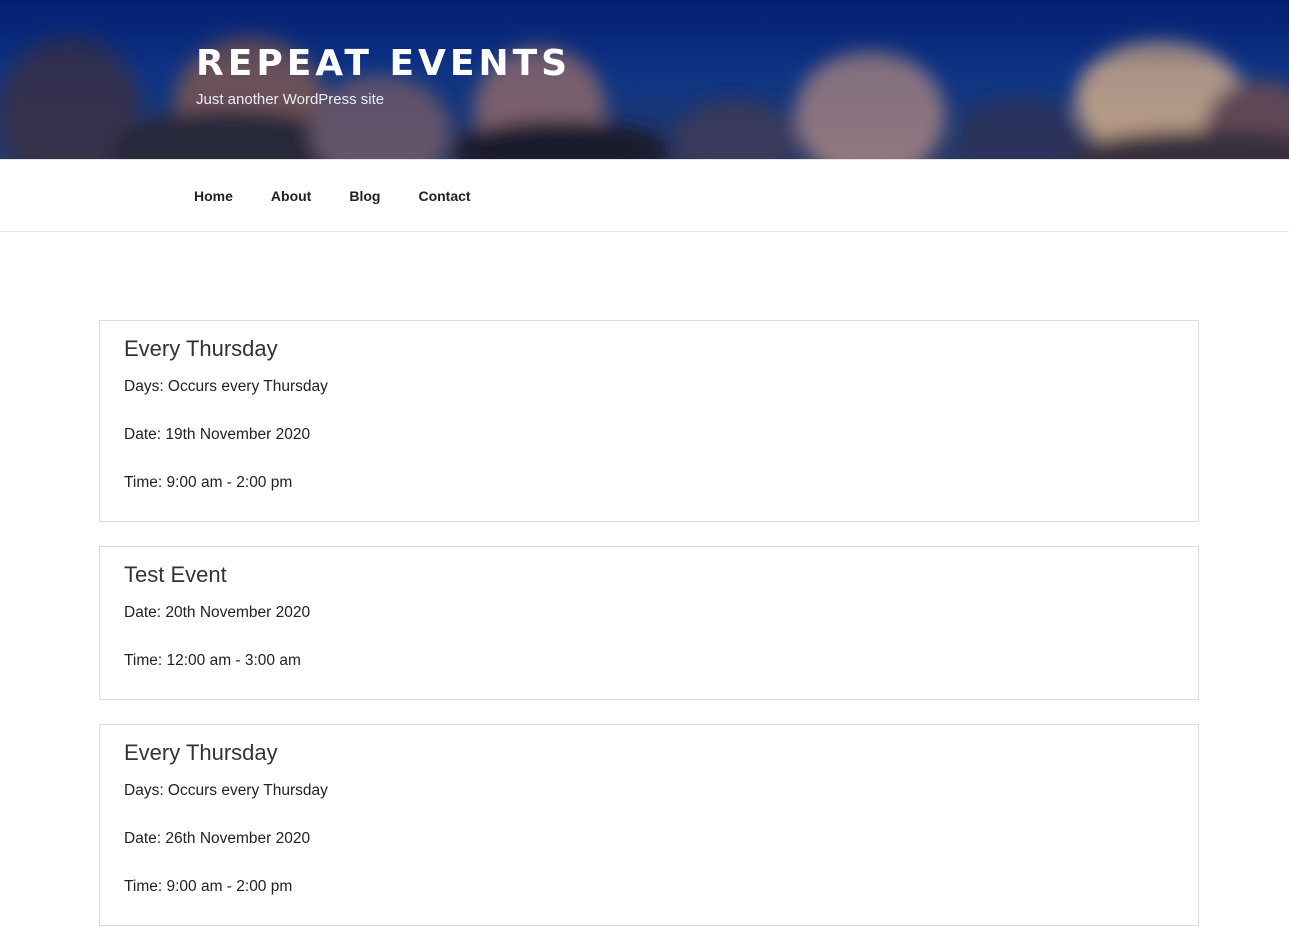 Image resolution: width=1289 pixels, height=951 pixels. Describe the element at coordinates (212, 660) in the screenshot. I see `event-time: Time: 12:00 am - 3:00 am` at that location.